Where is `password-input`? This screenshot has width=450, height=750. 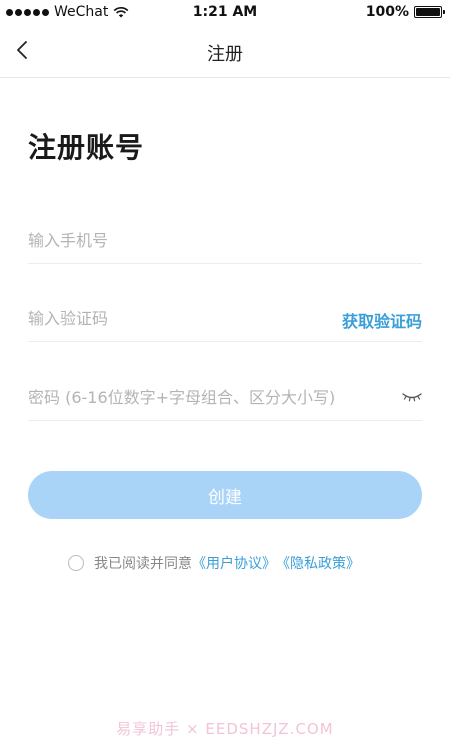
password-input is located at coordinates (208, 397).